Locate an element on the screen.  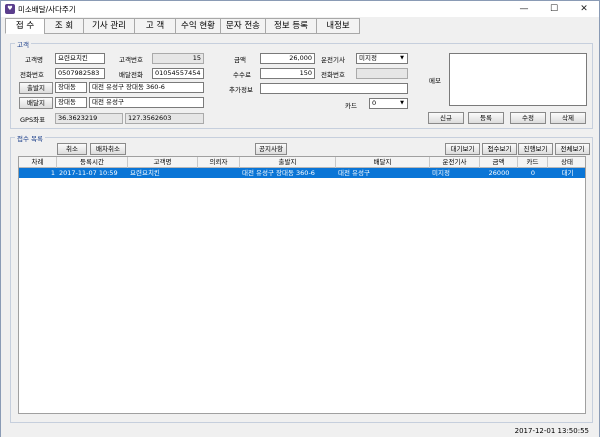
view-all-button: 전체보기 is located at coordinates (572, 149).